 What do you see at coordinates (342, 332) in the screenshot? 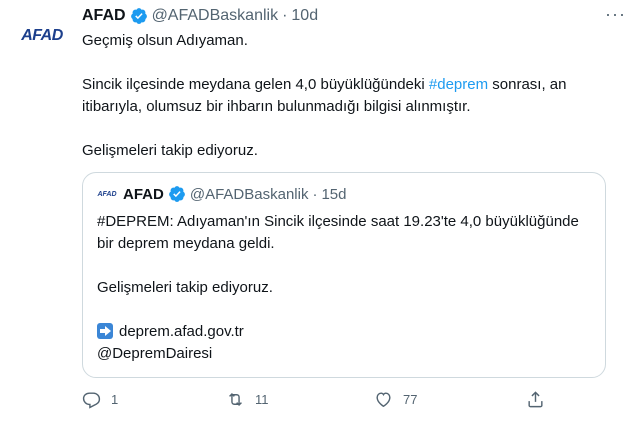
I see `quoted-link-line: deprem.afad.gov.tr` at bounding box center [342, 332].